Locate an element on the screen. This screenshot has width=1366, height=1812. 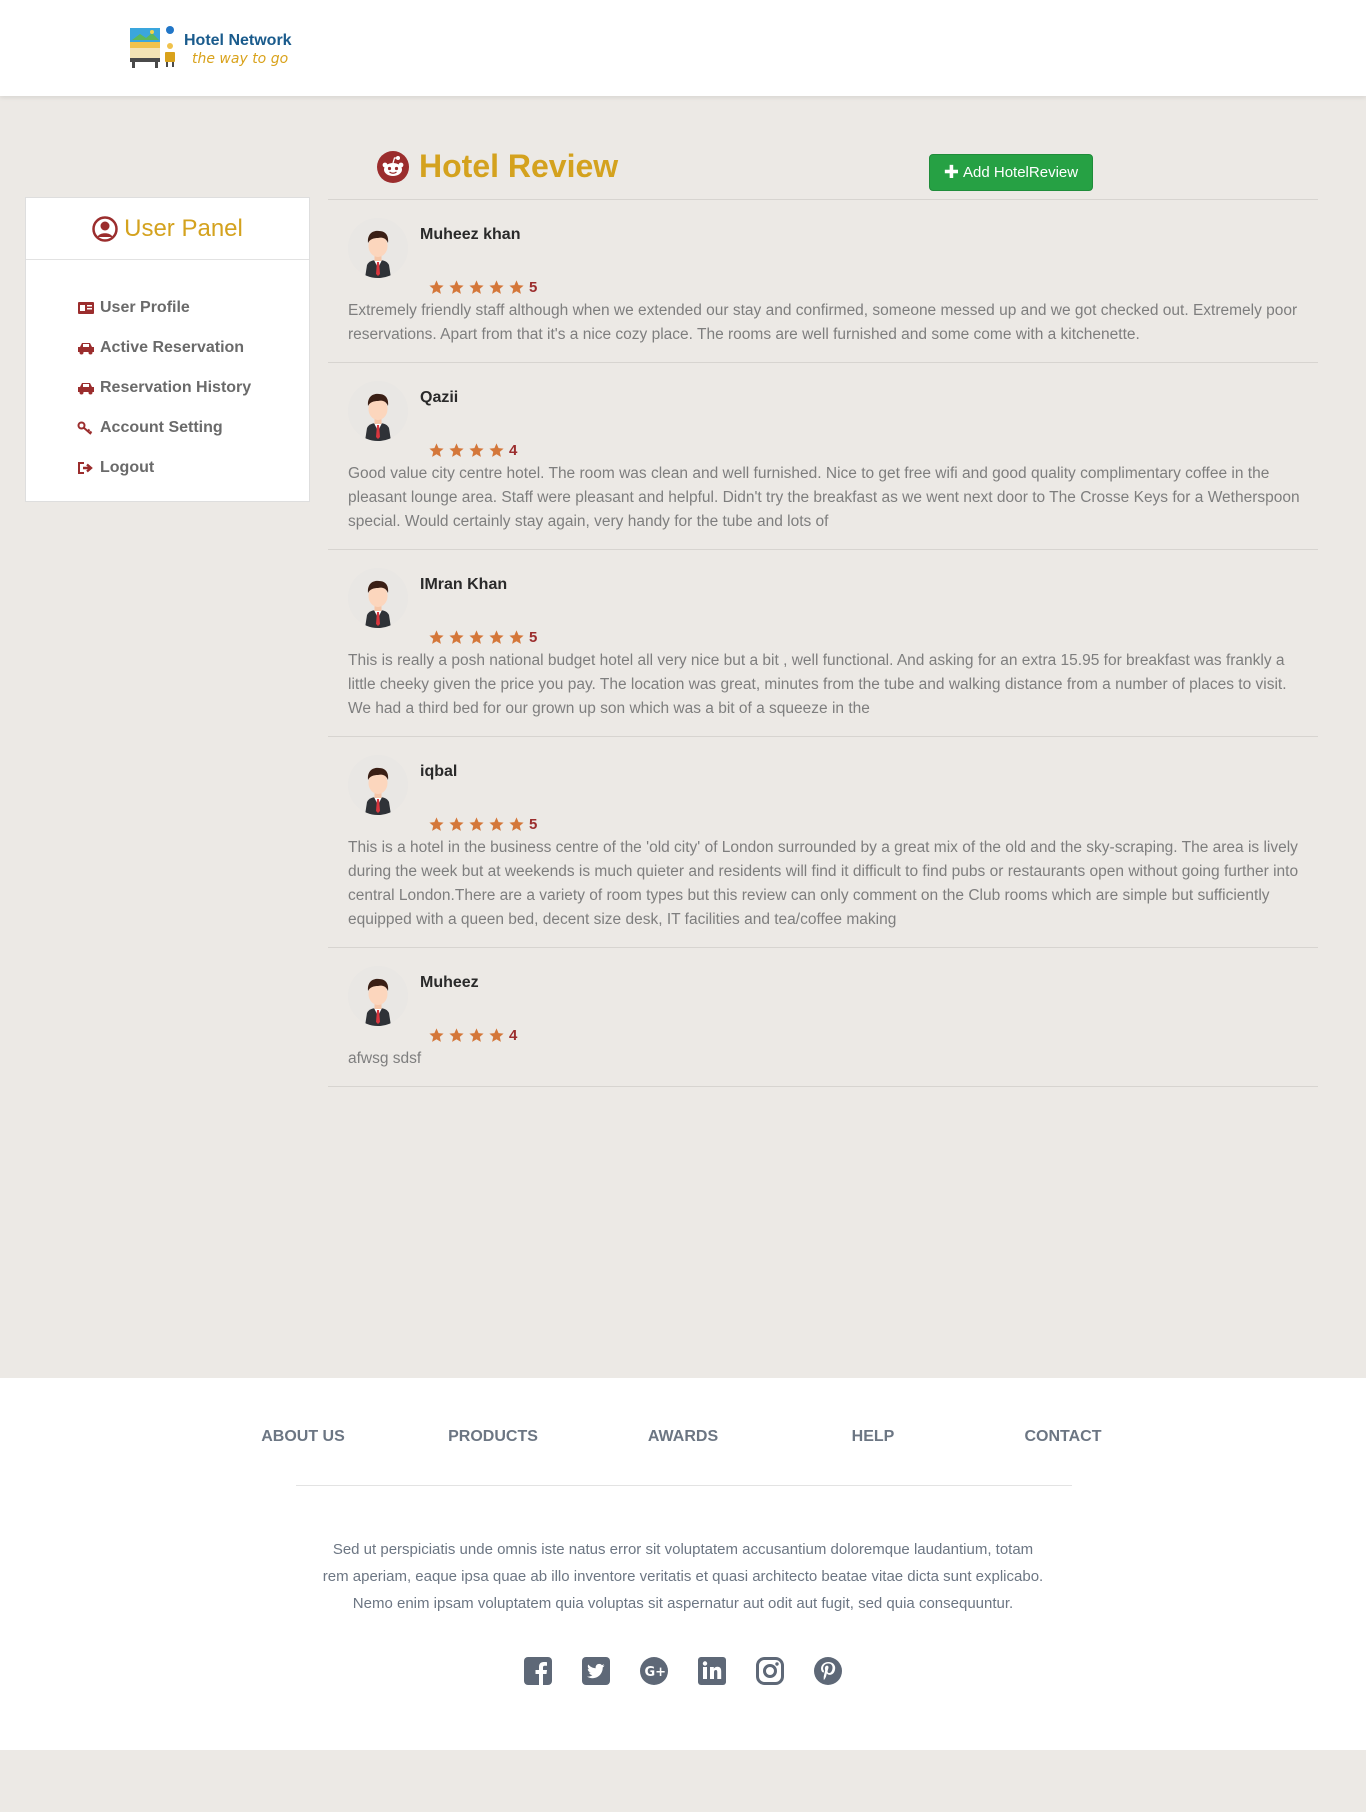
sign-out-icon is located at coordinates (85, 468).